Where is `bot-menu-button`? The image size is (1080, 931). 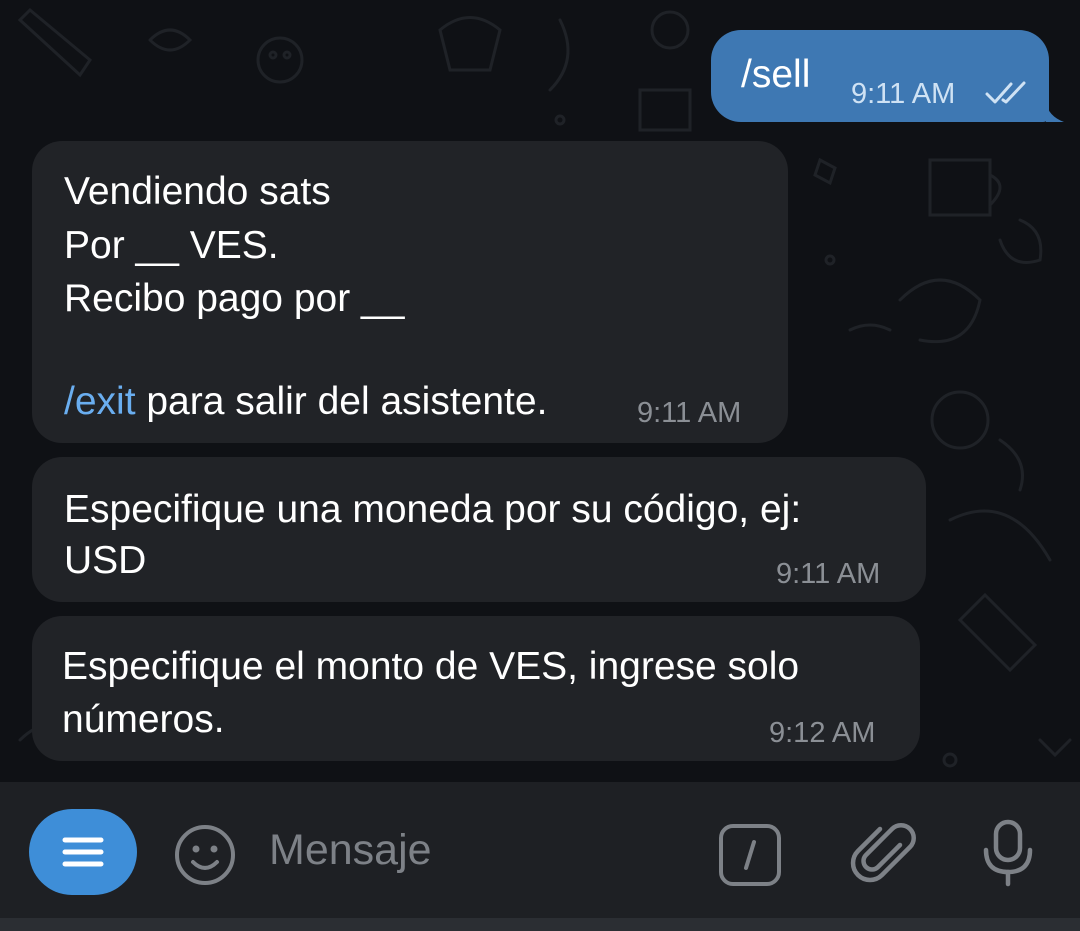
bot-menu-button is located at coordinates (83, 852).